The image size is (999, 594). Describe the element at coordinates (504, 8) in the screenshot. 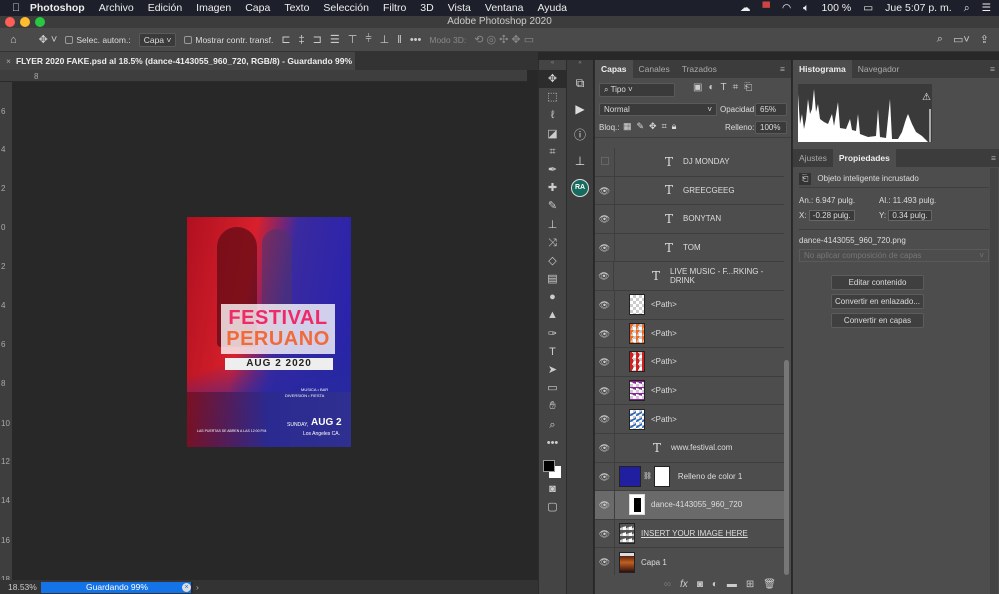

I see `menu-ventana: Ventana` at that location.